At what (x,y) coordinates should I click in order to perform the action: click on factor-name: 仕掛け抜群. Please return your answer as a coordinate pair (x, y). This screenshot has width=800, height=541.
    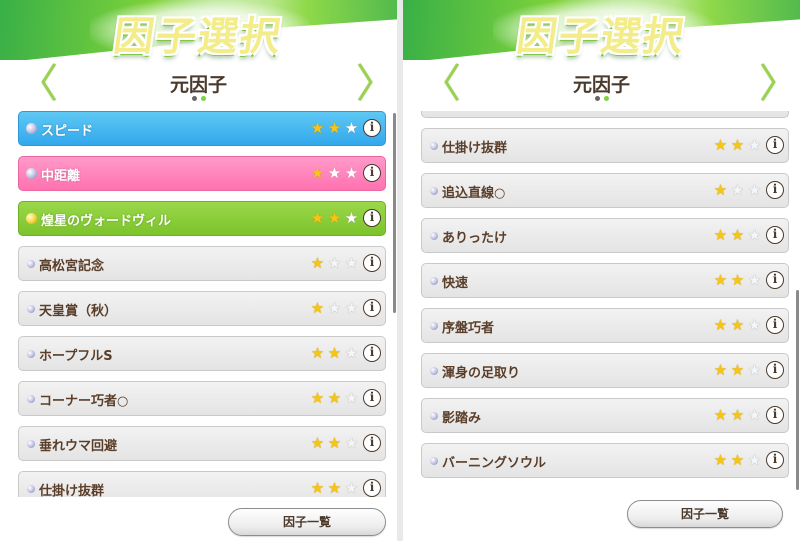
    Looking at the image, I should click on (475, 148).